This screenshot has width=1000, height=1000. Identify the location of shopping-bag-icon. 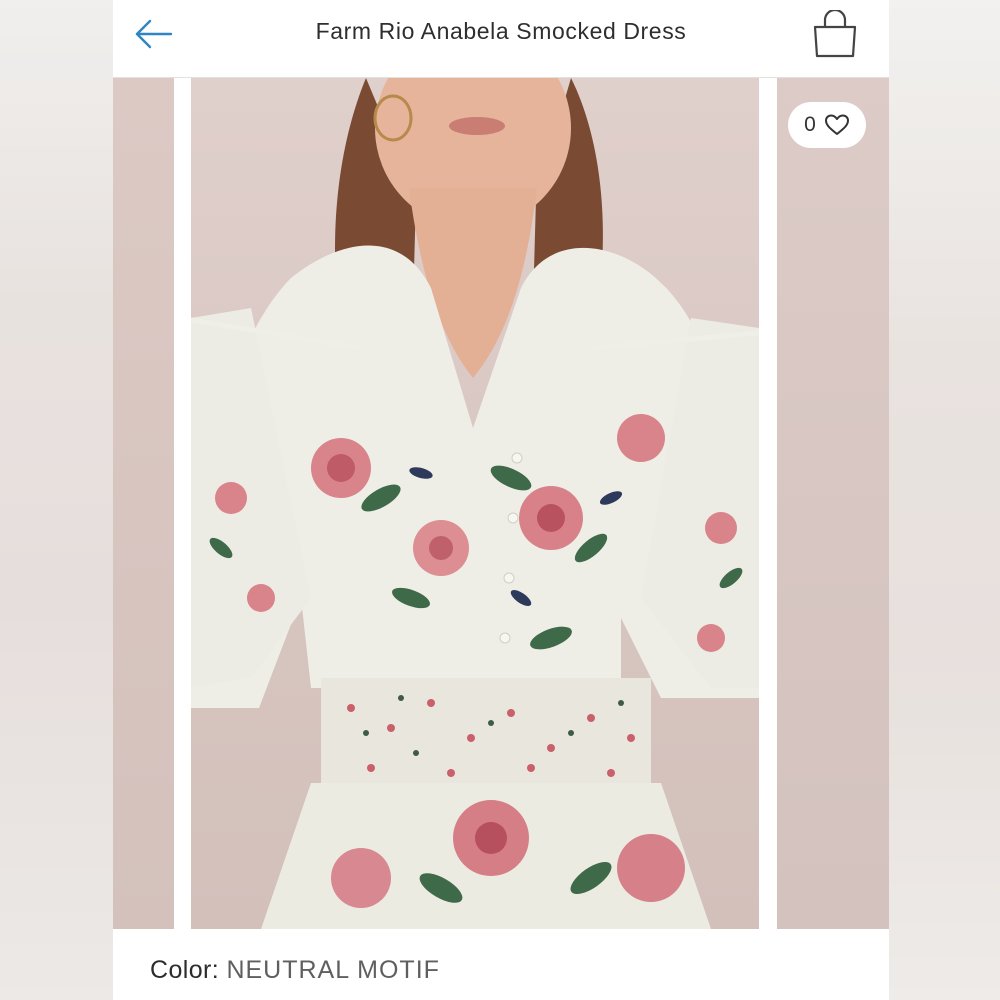
(835, 33).